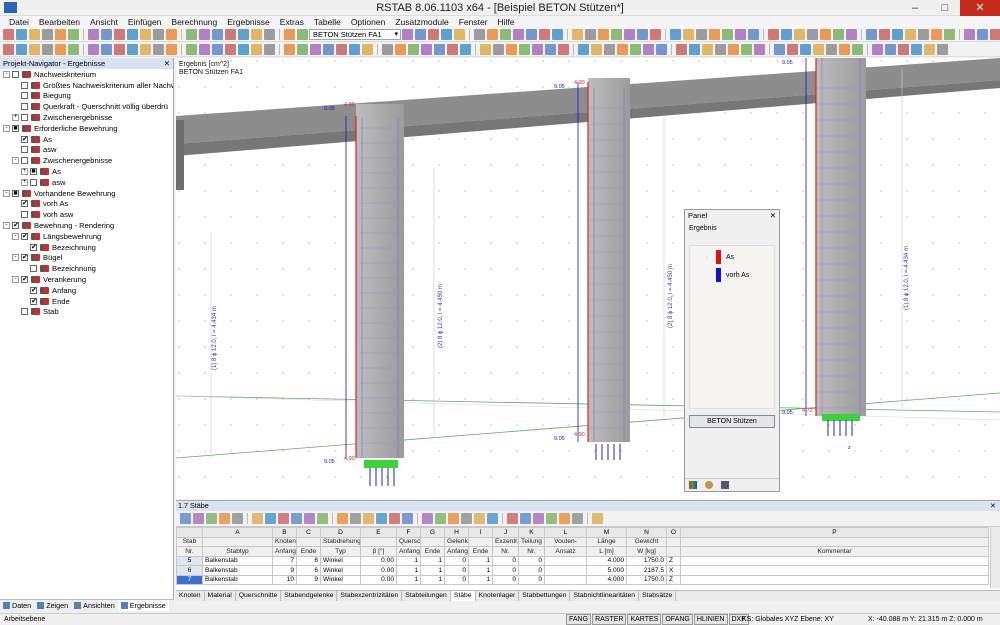 Image resolution: width=1000 pixels, height=625 pixels. I want to click on navigator-tab-0: Daten, so click(17, 605).